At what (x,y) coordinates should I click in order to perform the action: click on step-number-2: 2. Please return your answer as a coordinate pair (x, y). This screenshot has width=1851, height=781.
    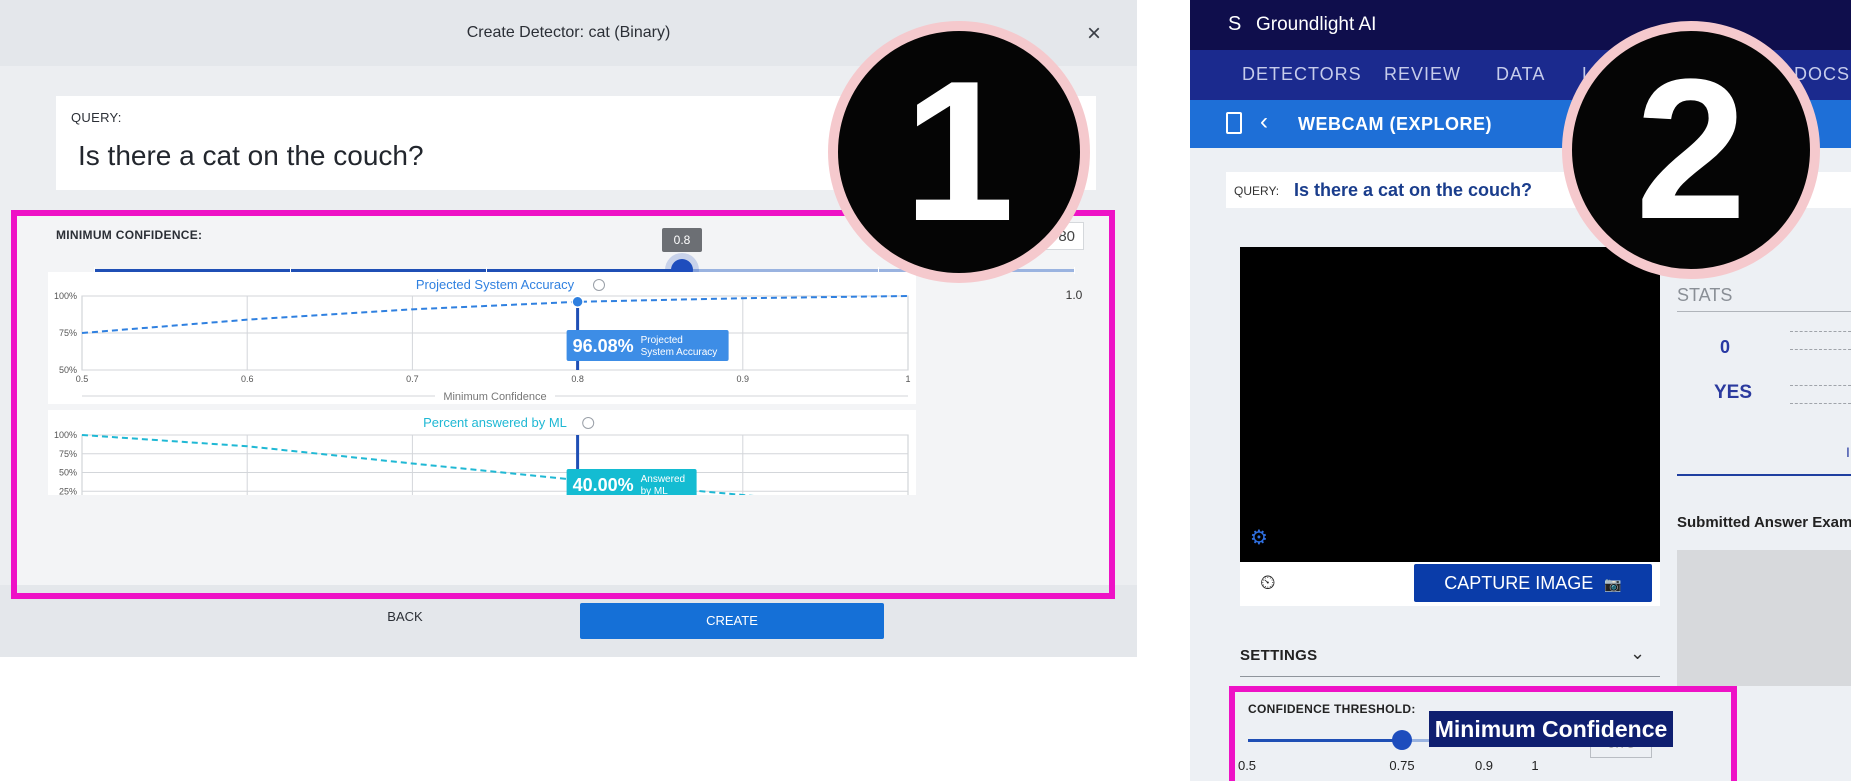
    Looking at the image, I should click on (1691, 149).